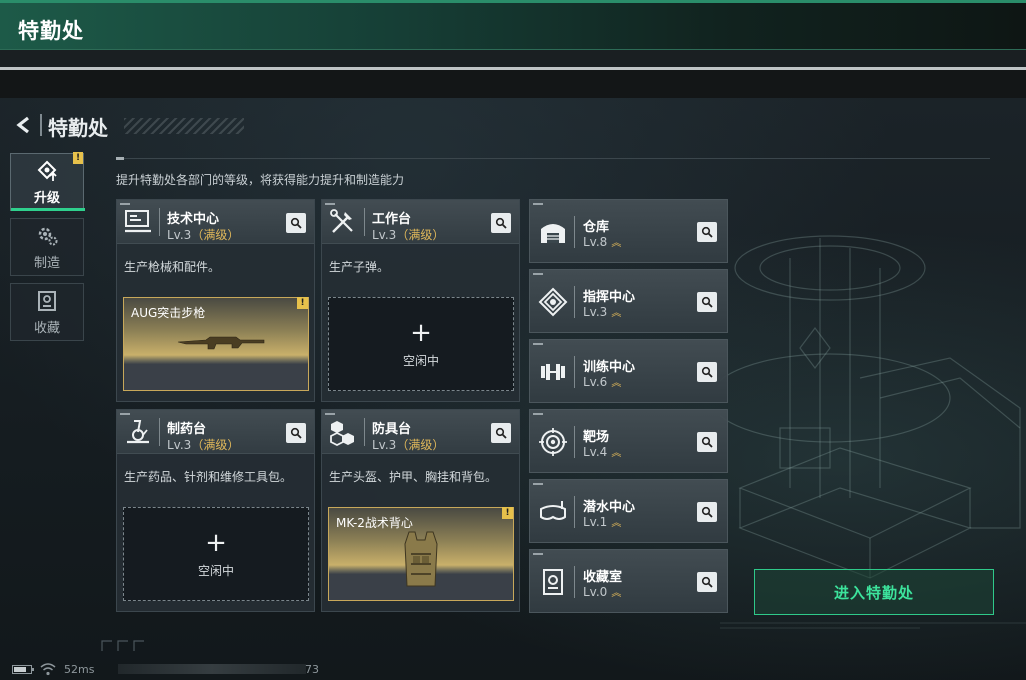 This screenshot has width=1026, height=680. I want to click on production-slot-item: AUG突击步枪 !, so click(216, 344).